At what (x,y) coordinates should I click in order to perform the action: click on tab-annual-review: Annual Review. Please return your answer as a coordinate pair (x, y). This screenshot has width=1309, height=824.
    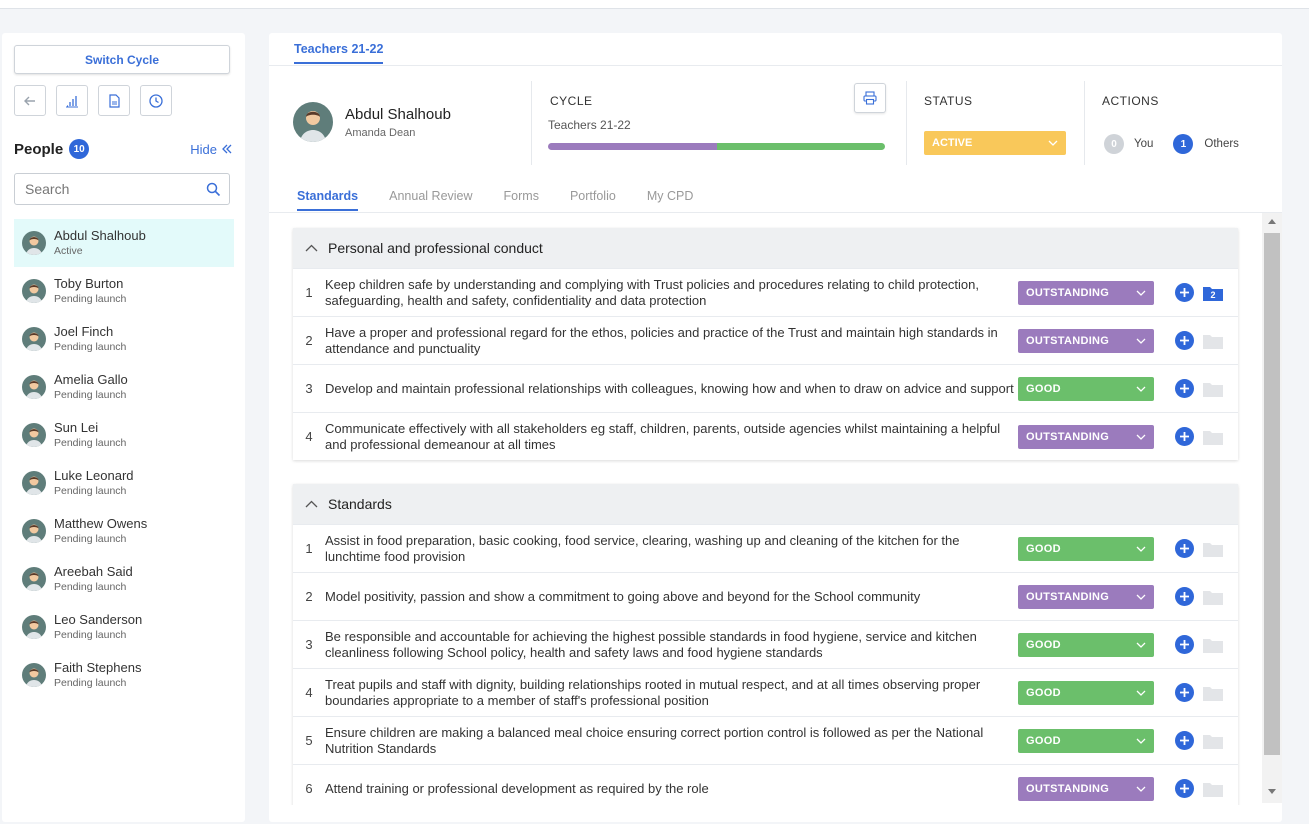
    Looking at the image, I should click on (430, 200).